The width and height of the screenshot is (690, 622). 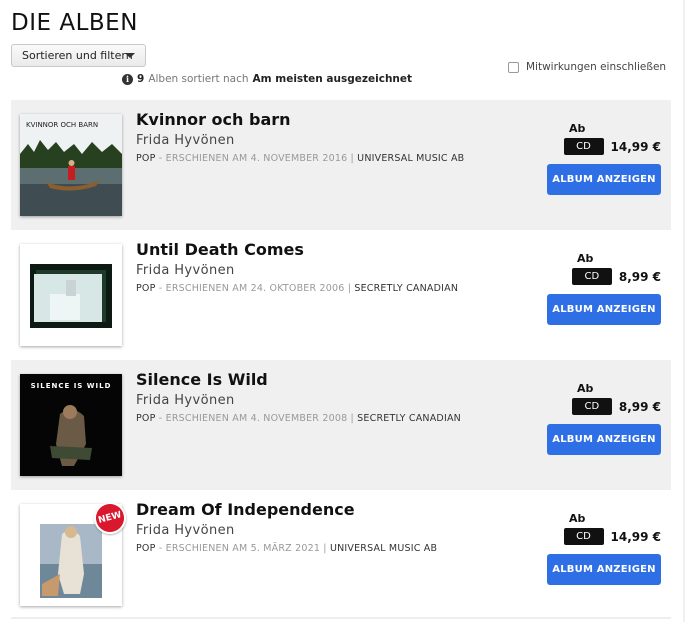 I want to click on album-release: - ERSCHIENEN AM 4. NOVEMBER 2016 |, so click(x=256, y=158).